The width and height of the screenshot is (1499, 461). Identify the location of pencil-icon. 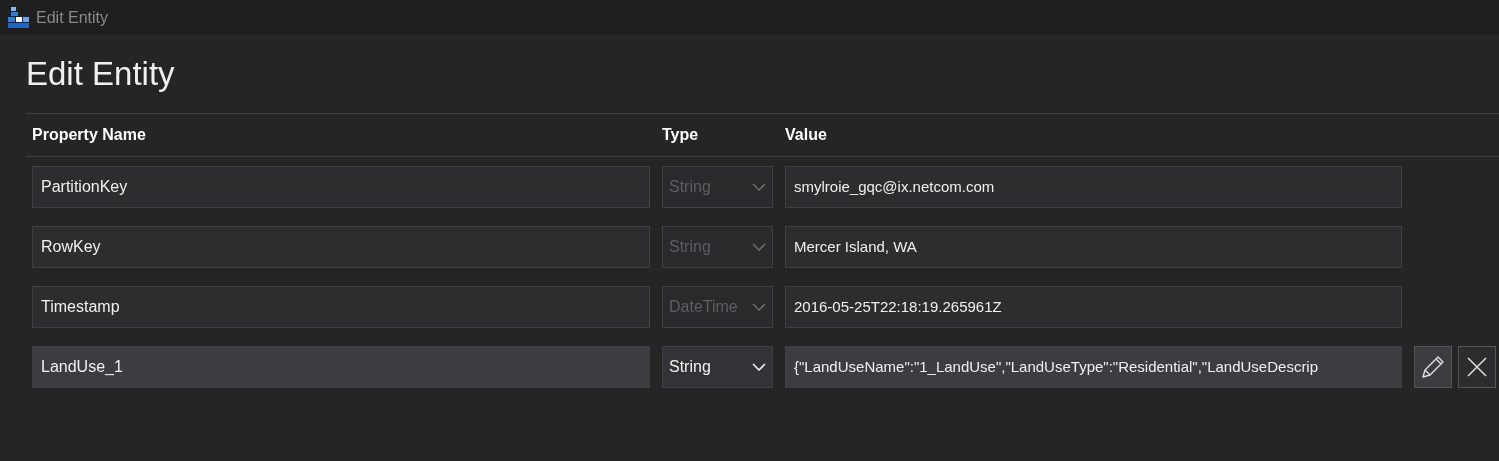
(1433, 367).